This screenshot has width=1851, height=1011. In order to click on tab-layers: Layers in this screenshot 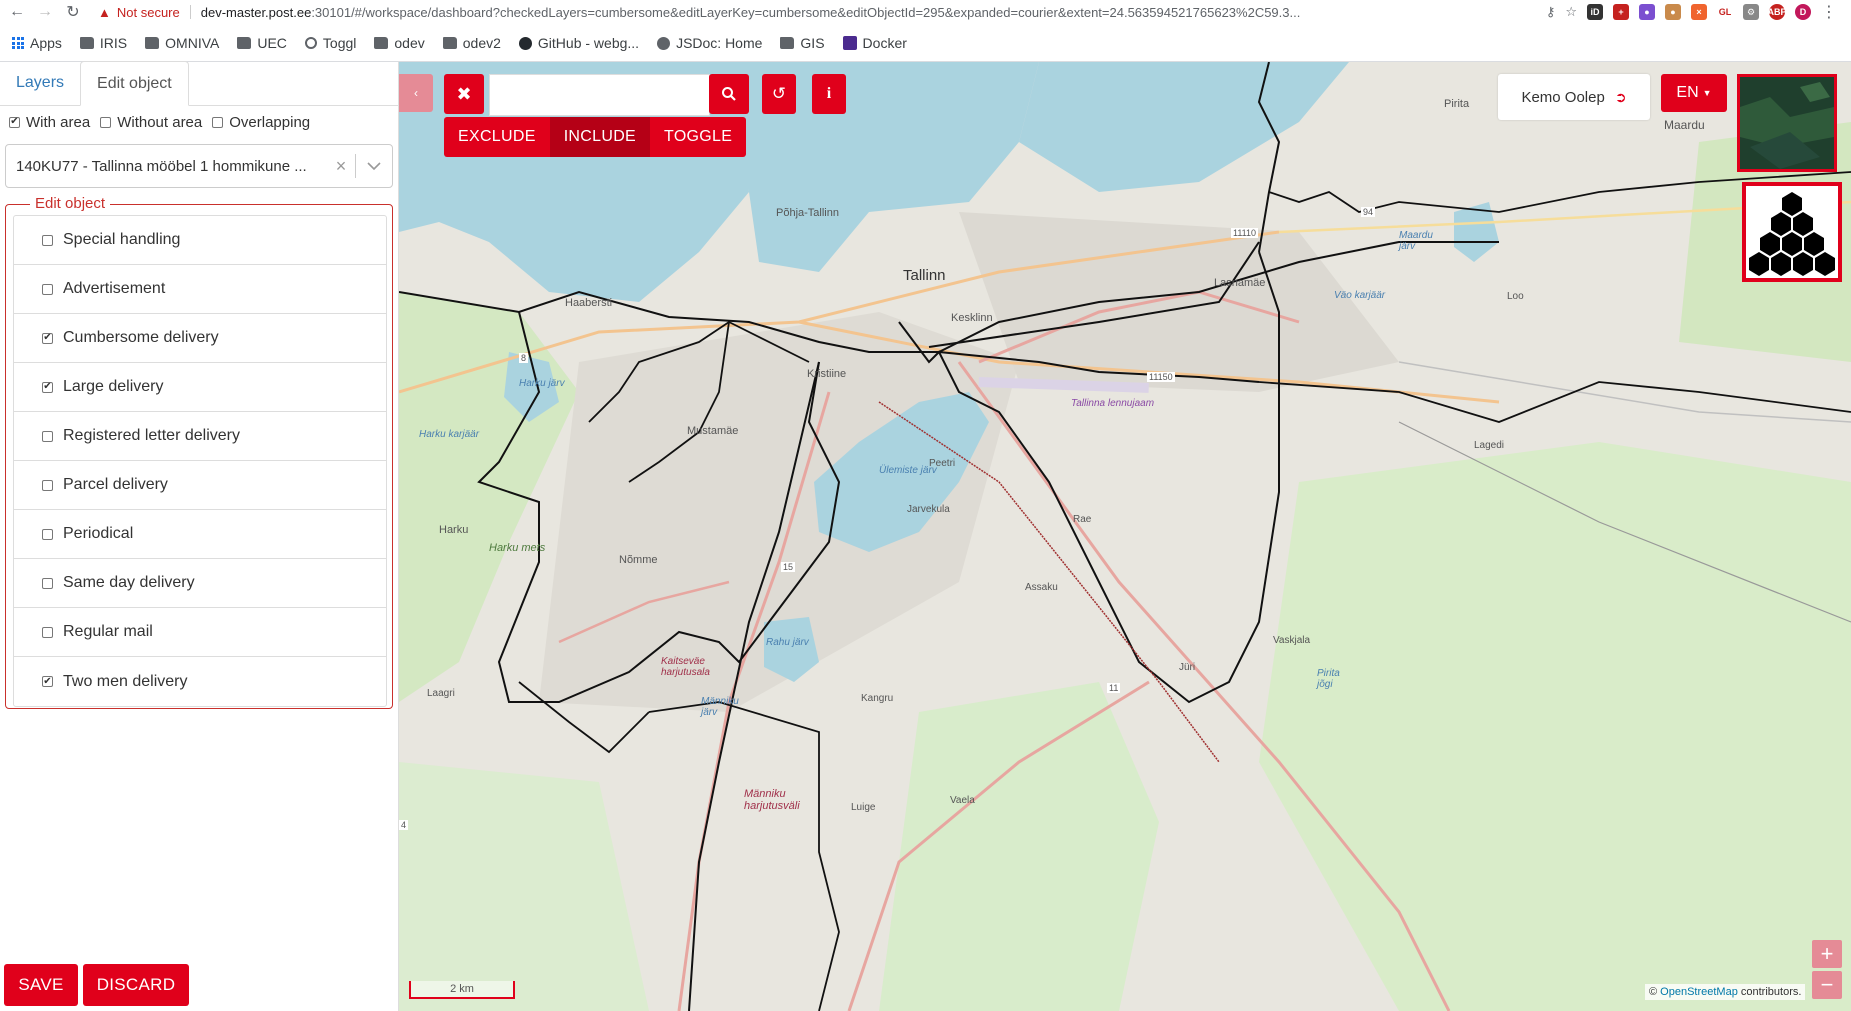, I will do `click(40, 83)`.